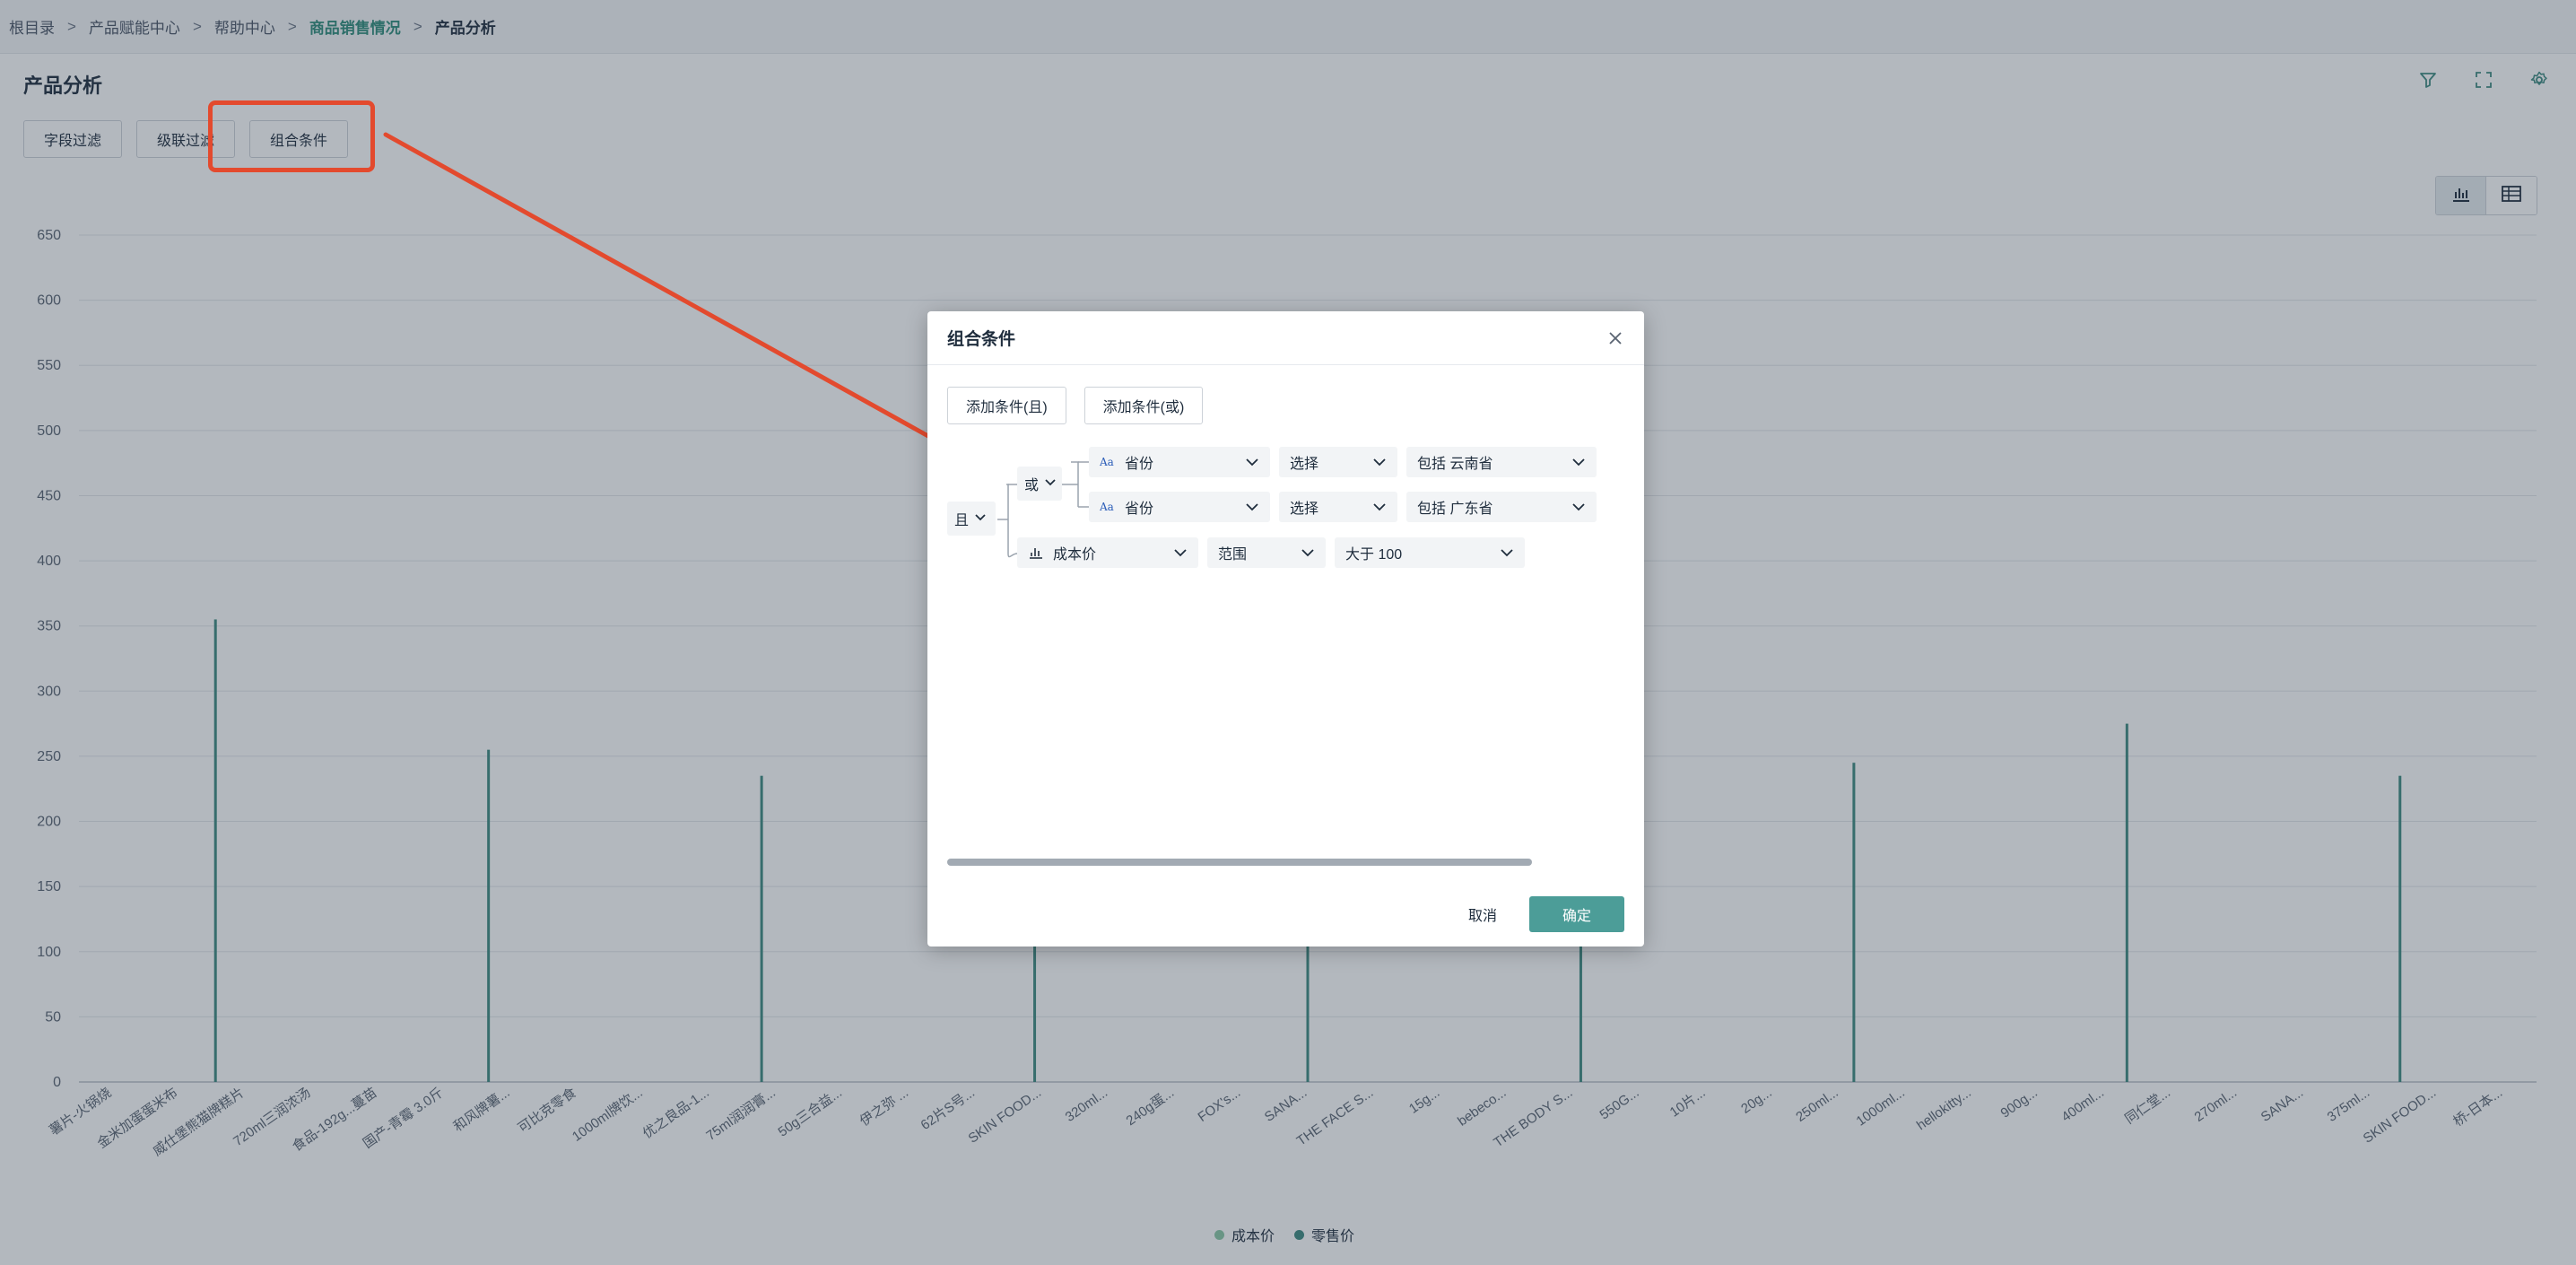 The height and width of the screenshot is (1265, 2576). Describe the element at coordinates (1430, 552) in the screenshot. I see `condition-3-value-select: 大于 100` at that location.